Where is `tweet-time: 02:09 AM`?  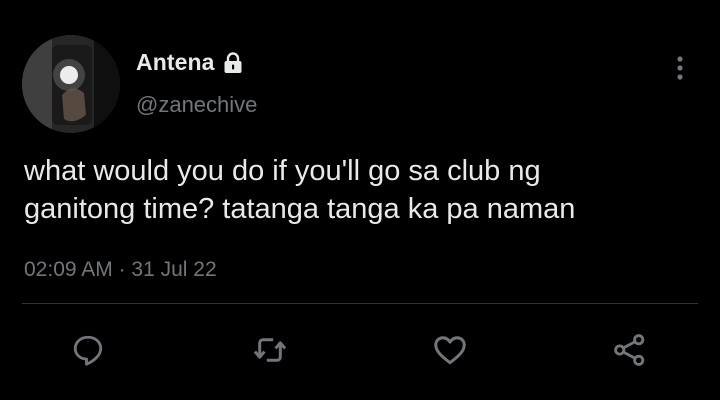 tweet-time: 02:09 AM is located at coordinates (68, 269).